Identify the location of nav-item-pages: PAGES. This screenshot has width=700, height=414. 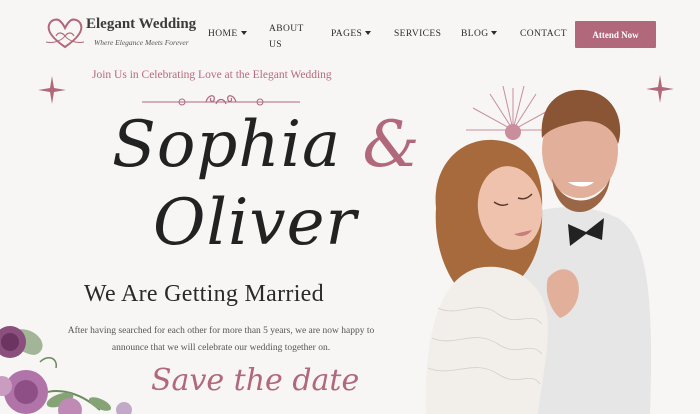
(351, 34).